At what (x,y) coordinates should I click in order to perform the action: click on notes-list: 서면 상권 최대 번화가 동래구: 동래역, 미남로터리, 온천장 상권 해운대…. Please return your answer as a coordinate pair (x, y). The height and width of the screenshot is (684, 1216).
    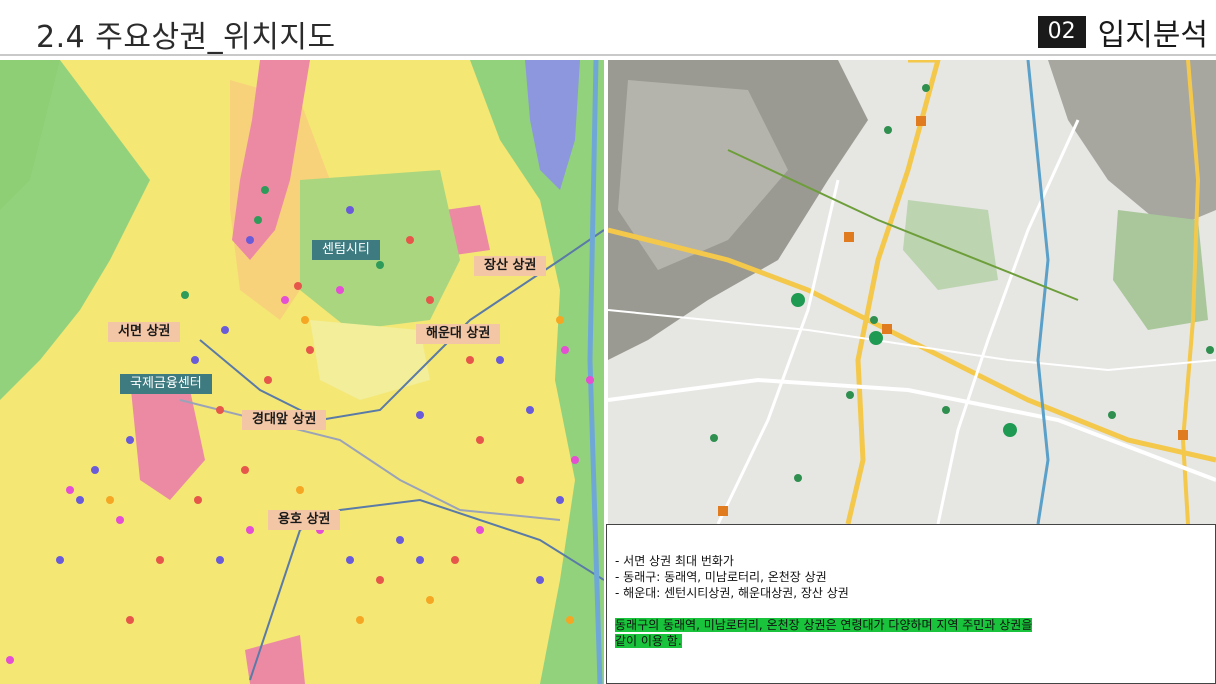
    Looking at the image, I should click on (911, 577).